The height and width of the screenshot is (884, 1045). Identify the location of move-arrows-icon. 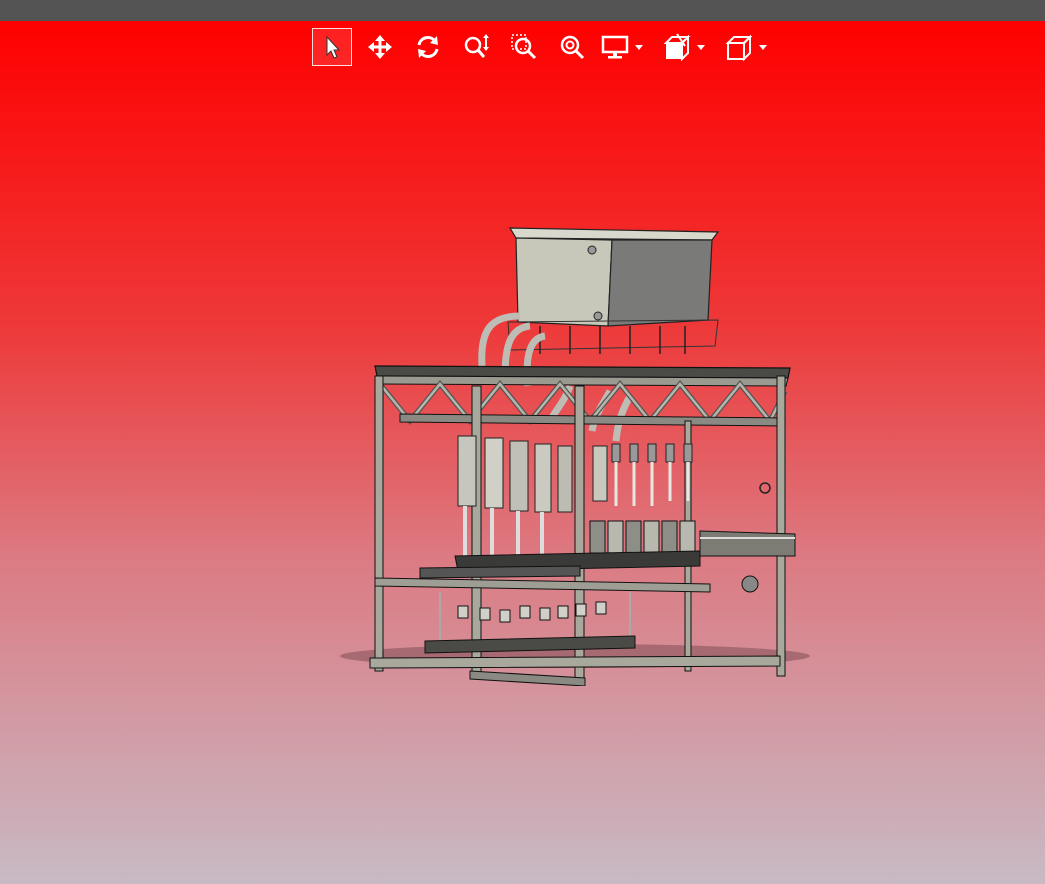
(380, 47).